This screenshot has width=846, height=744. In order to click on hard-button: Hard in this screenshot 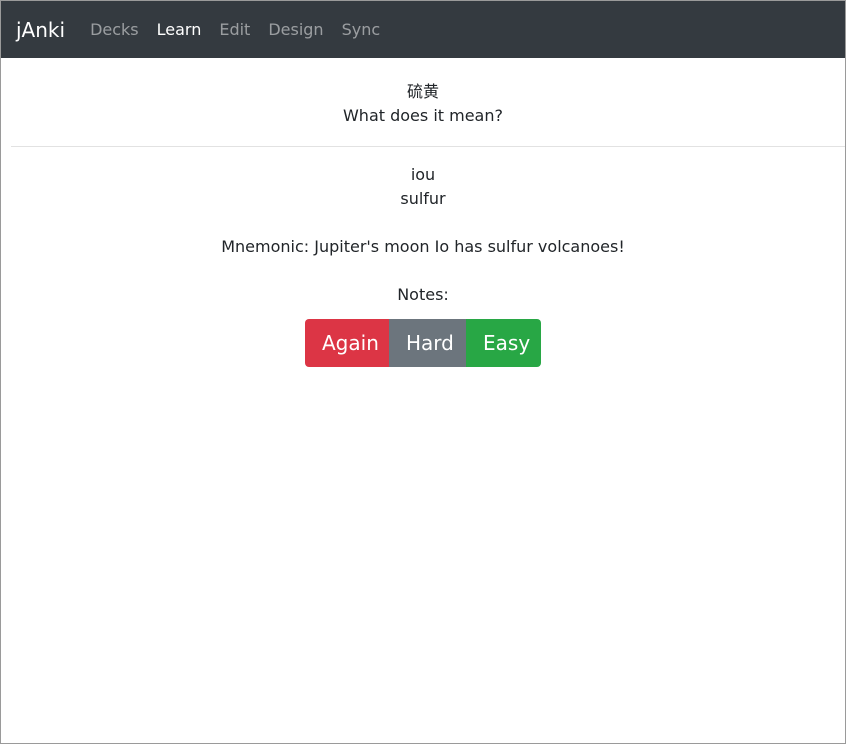, I will do `click(427, 343)`.